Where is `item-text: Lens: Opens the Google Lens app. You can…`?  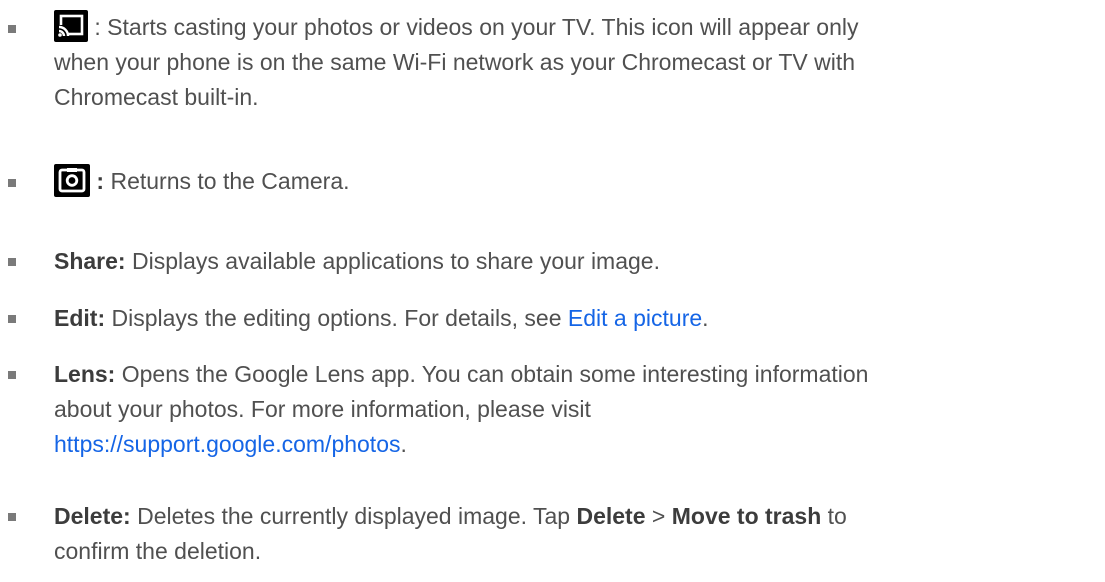
item-text: Lens: Opens the Google Lens app. You can… is located at coordinates (461, 409).